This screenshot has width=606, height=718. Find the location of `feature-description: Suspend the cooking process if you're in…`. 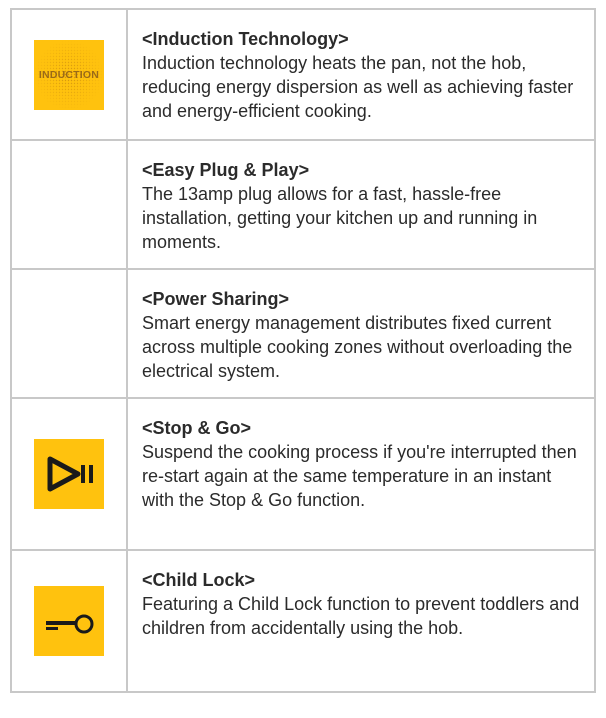

feature-description: Suspend the cooking process if you're in… is located at coordinates (359, 476).